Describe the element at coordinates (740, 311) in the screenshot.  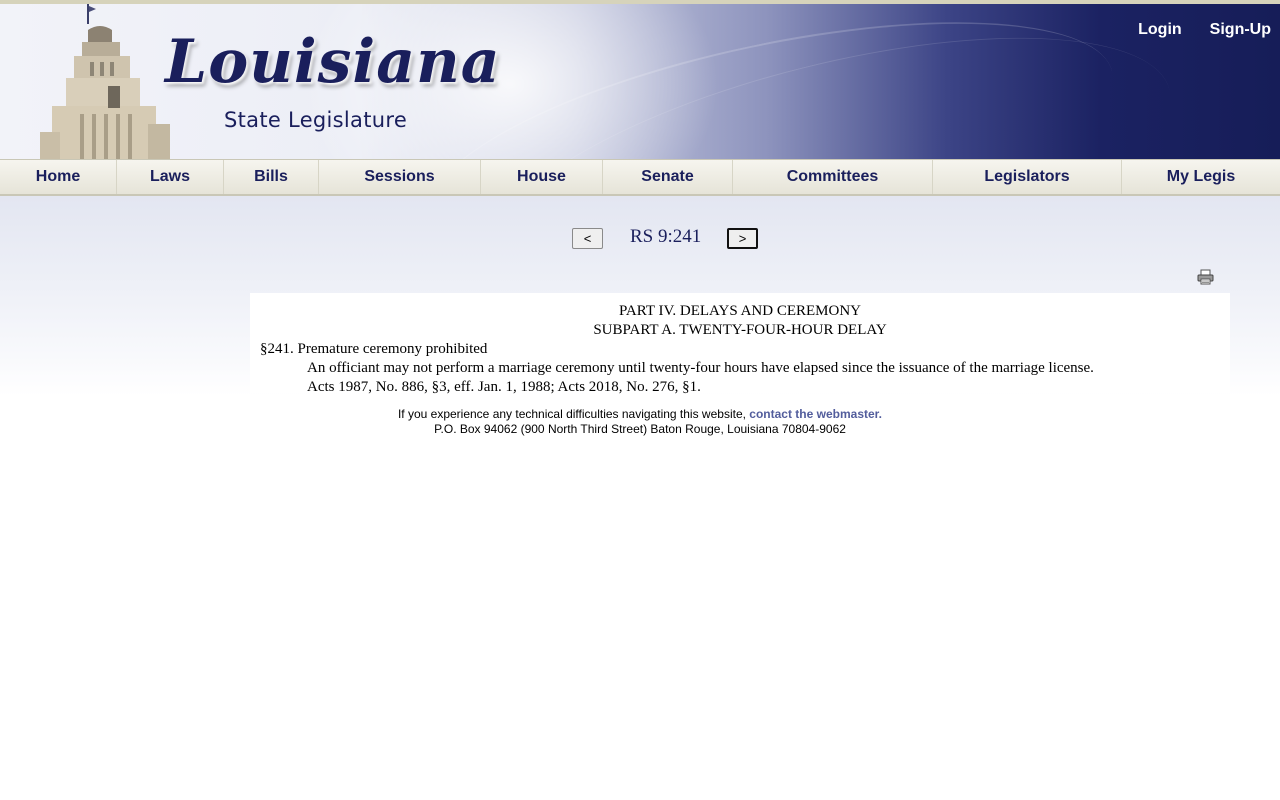
I see `part-heading: PART IV. DELAYS AND CEREMONY` at that location.